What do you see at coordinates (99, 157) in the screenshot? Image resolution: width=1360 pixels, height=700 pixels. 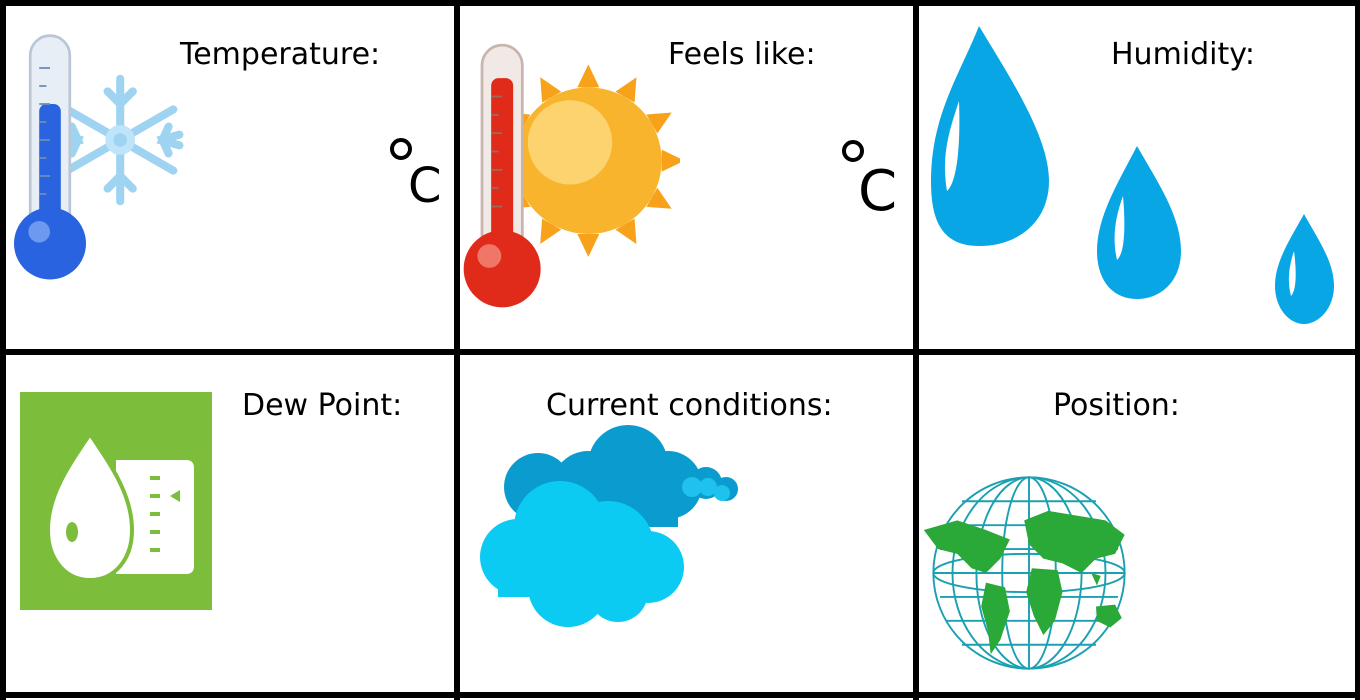 I see `cold-thermometer-icon` at bounding box center [99, 157].